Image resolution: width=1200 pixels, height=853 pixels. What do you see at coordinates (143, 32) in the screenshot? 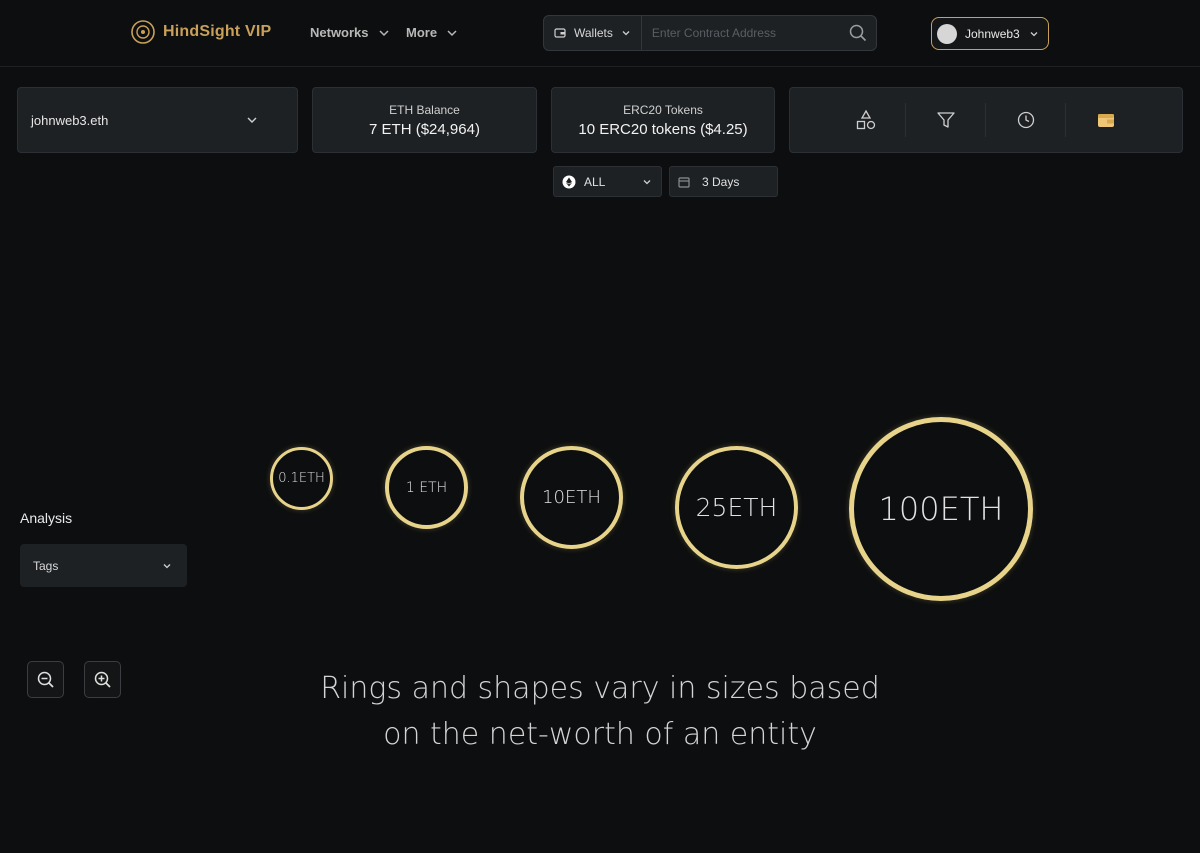
I see `logo-icon` at bounding box center [143, 32].